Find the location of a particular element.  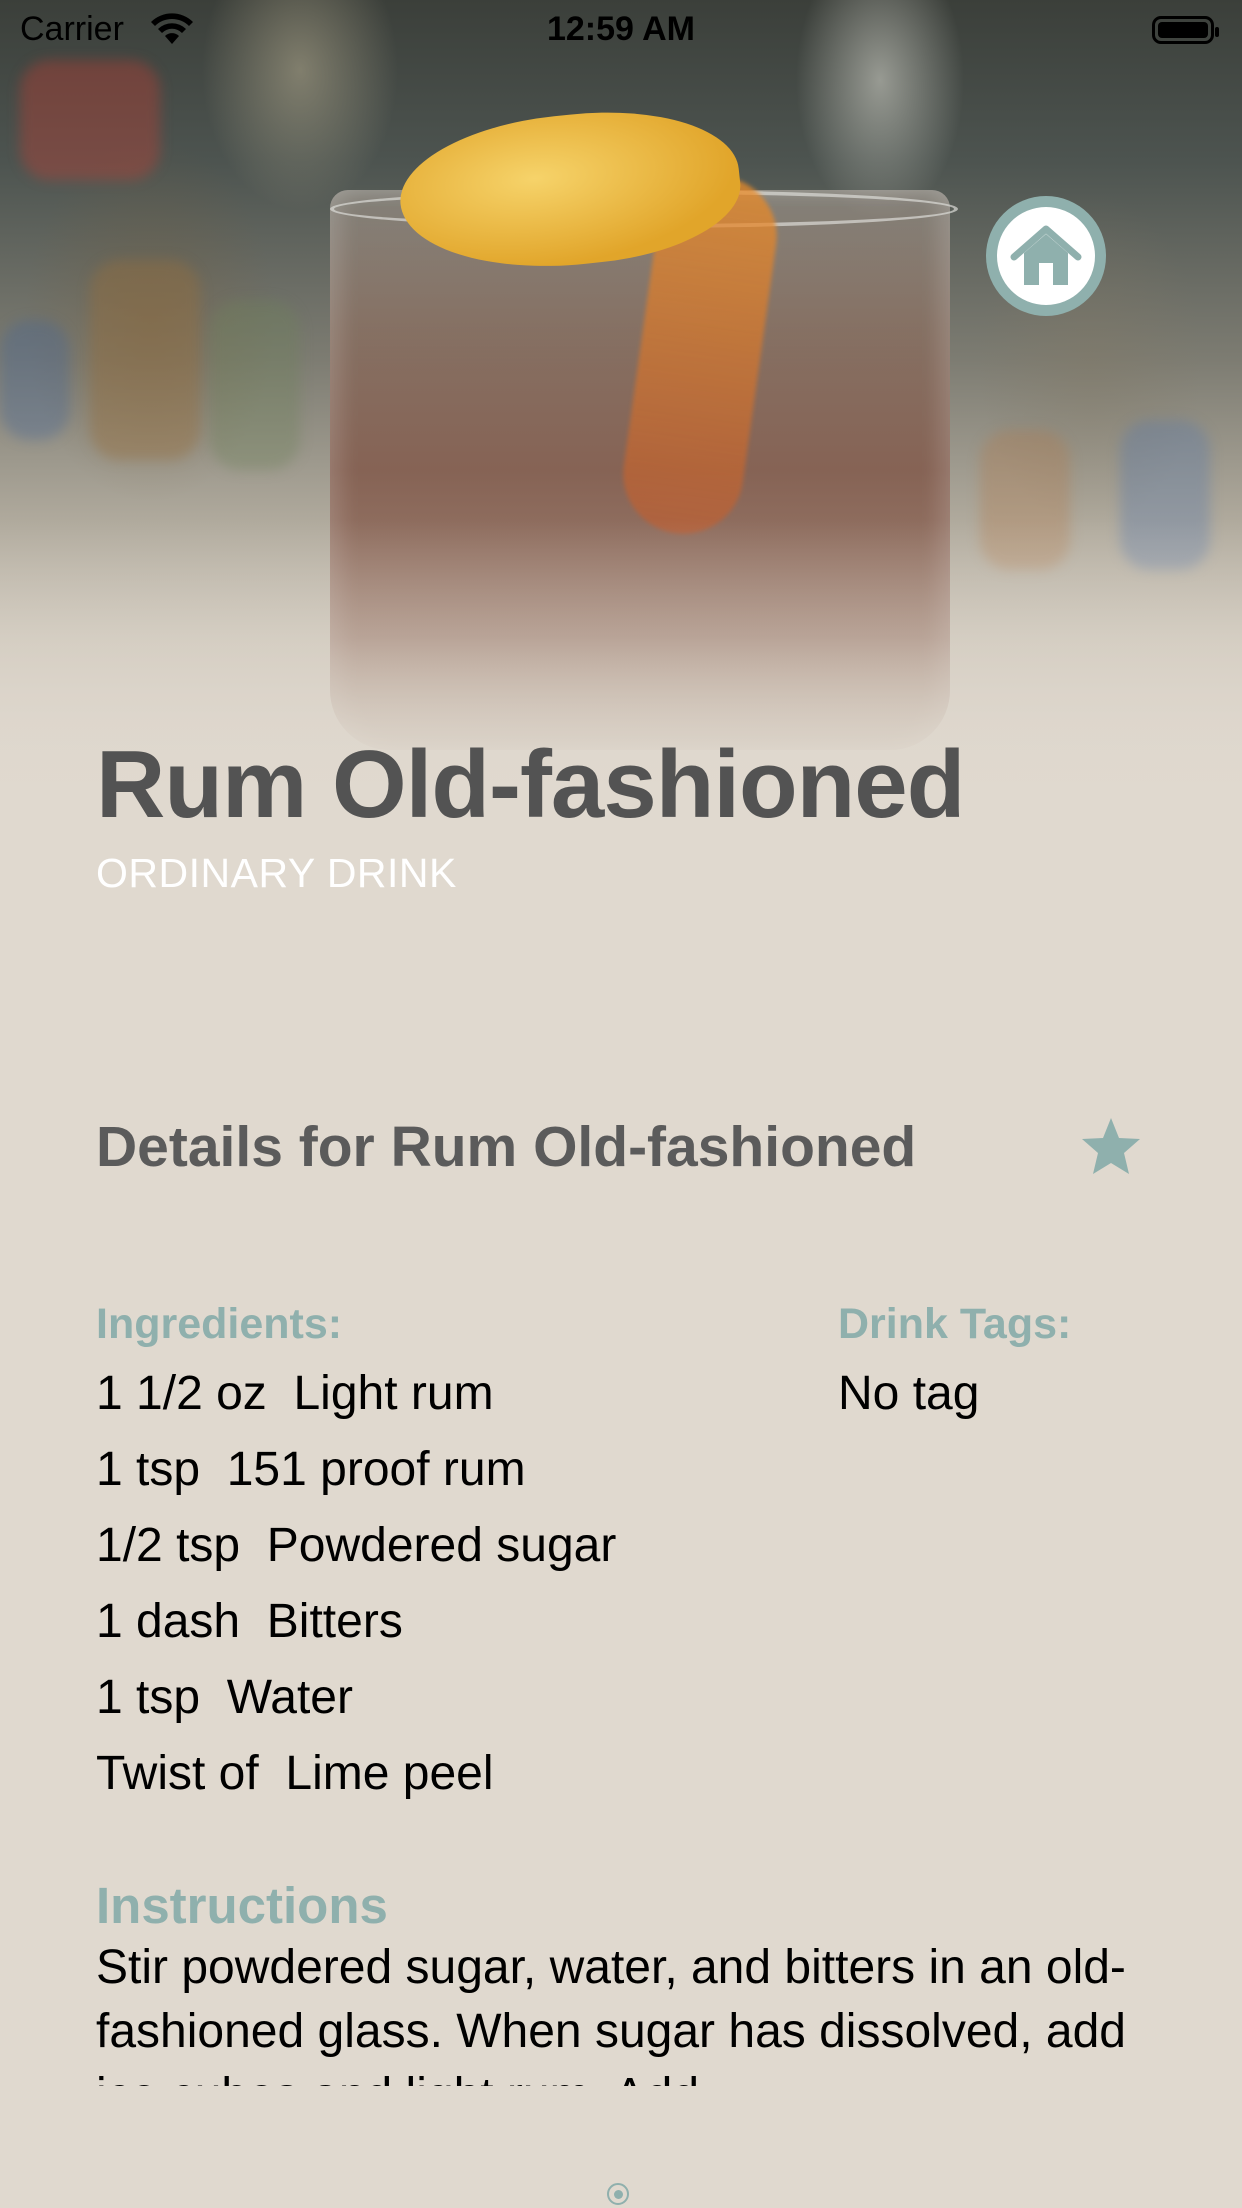

star-icon is located at coordinates (1111, 1146).